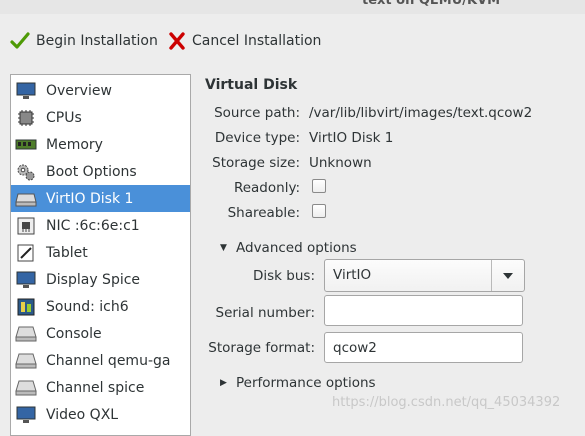  I want to click on checkmark-icon, so click(20, 40).